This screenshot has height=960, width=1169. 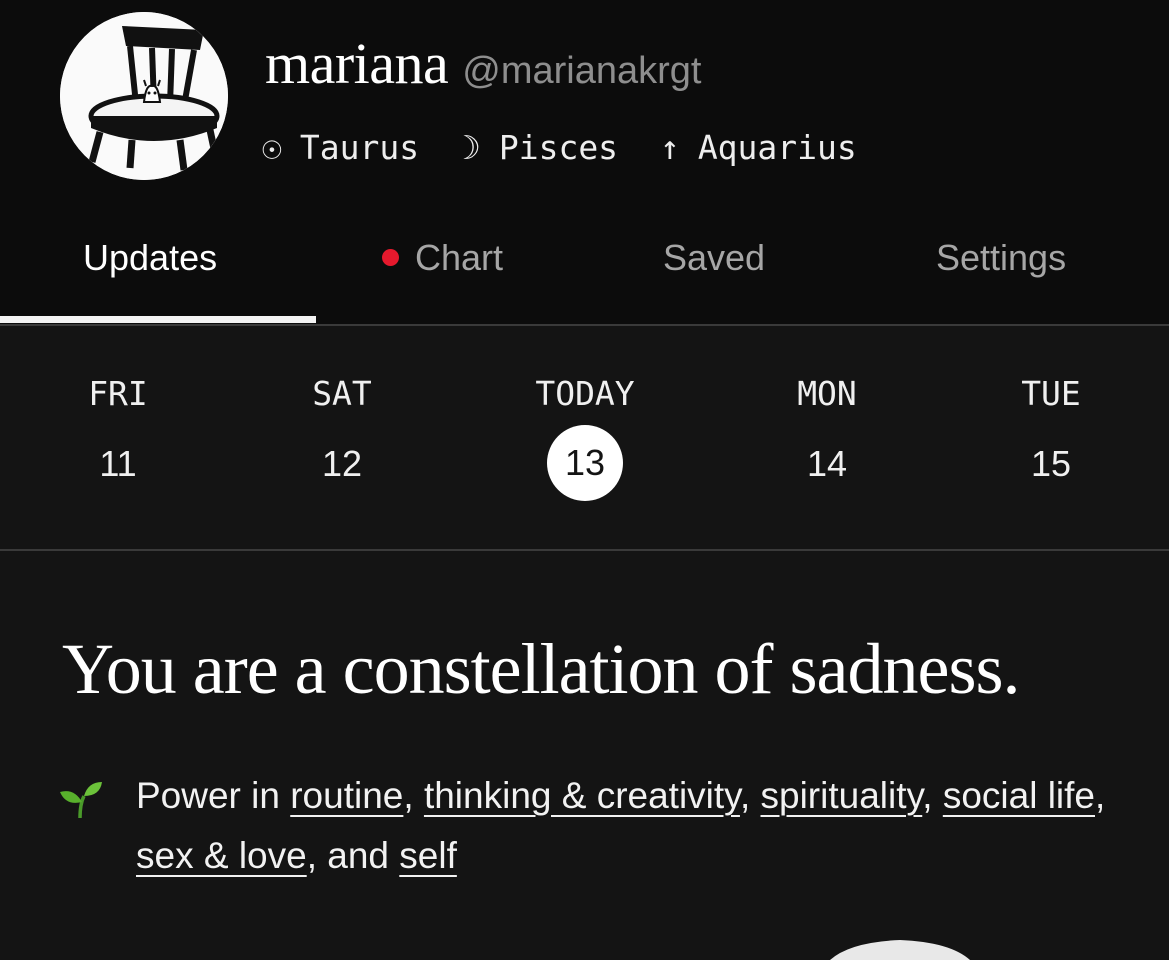 I want to click on day-tue: TUE 15, so click(x=1051, y=429).